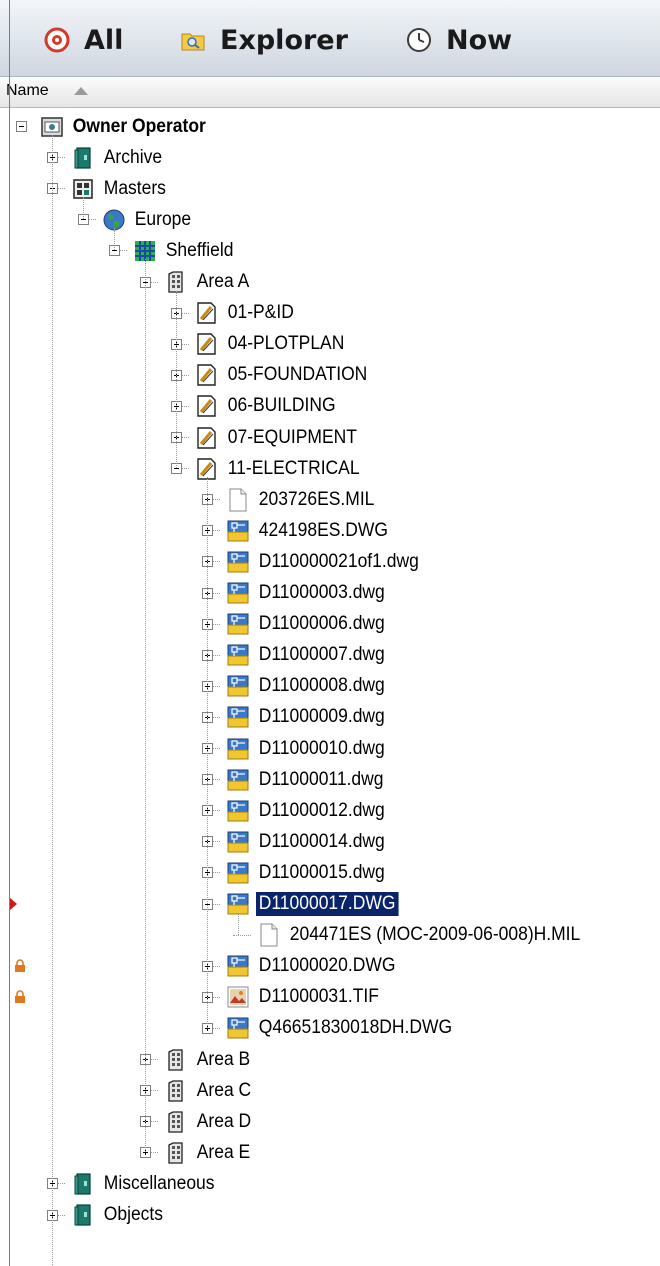  Describe the element at coordinates (433, 935) in the screenshot. I see `tree-item: 204471ES (MOC-2009-06-008)H.MIL` at that location.